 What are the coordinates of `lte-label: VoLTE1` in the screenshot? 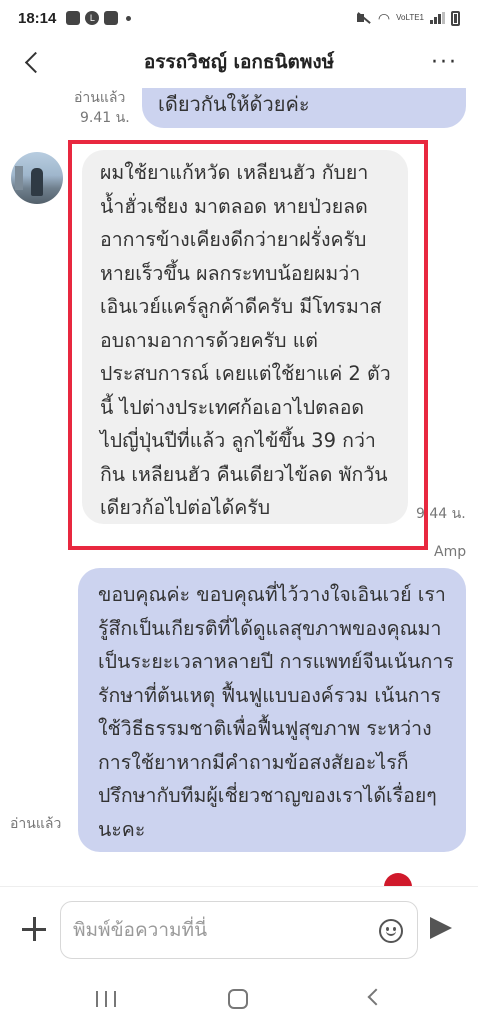 It's located at (410, 17).